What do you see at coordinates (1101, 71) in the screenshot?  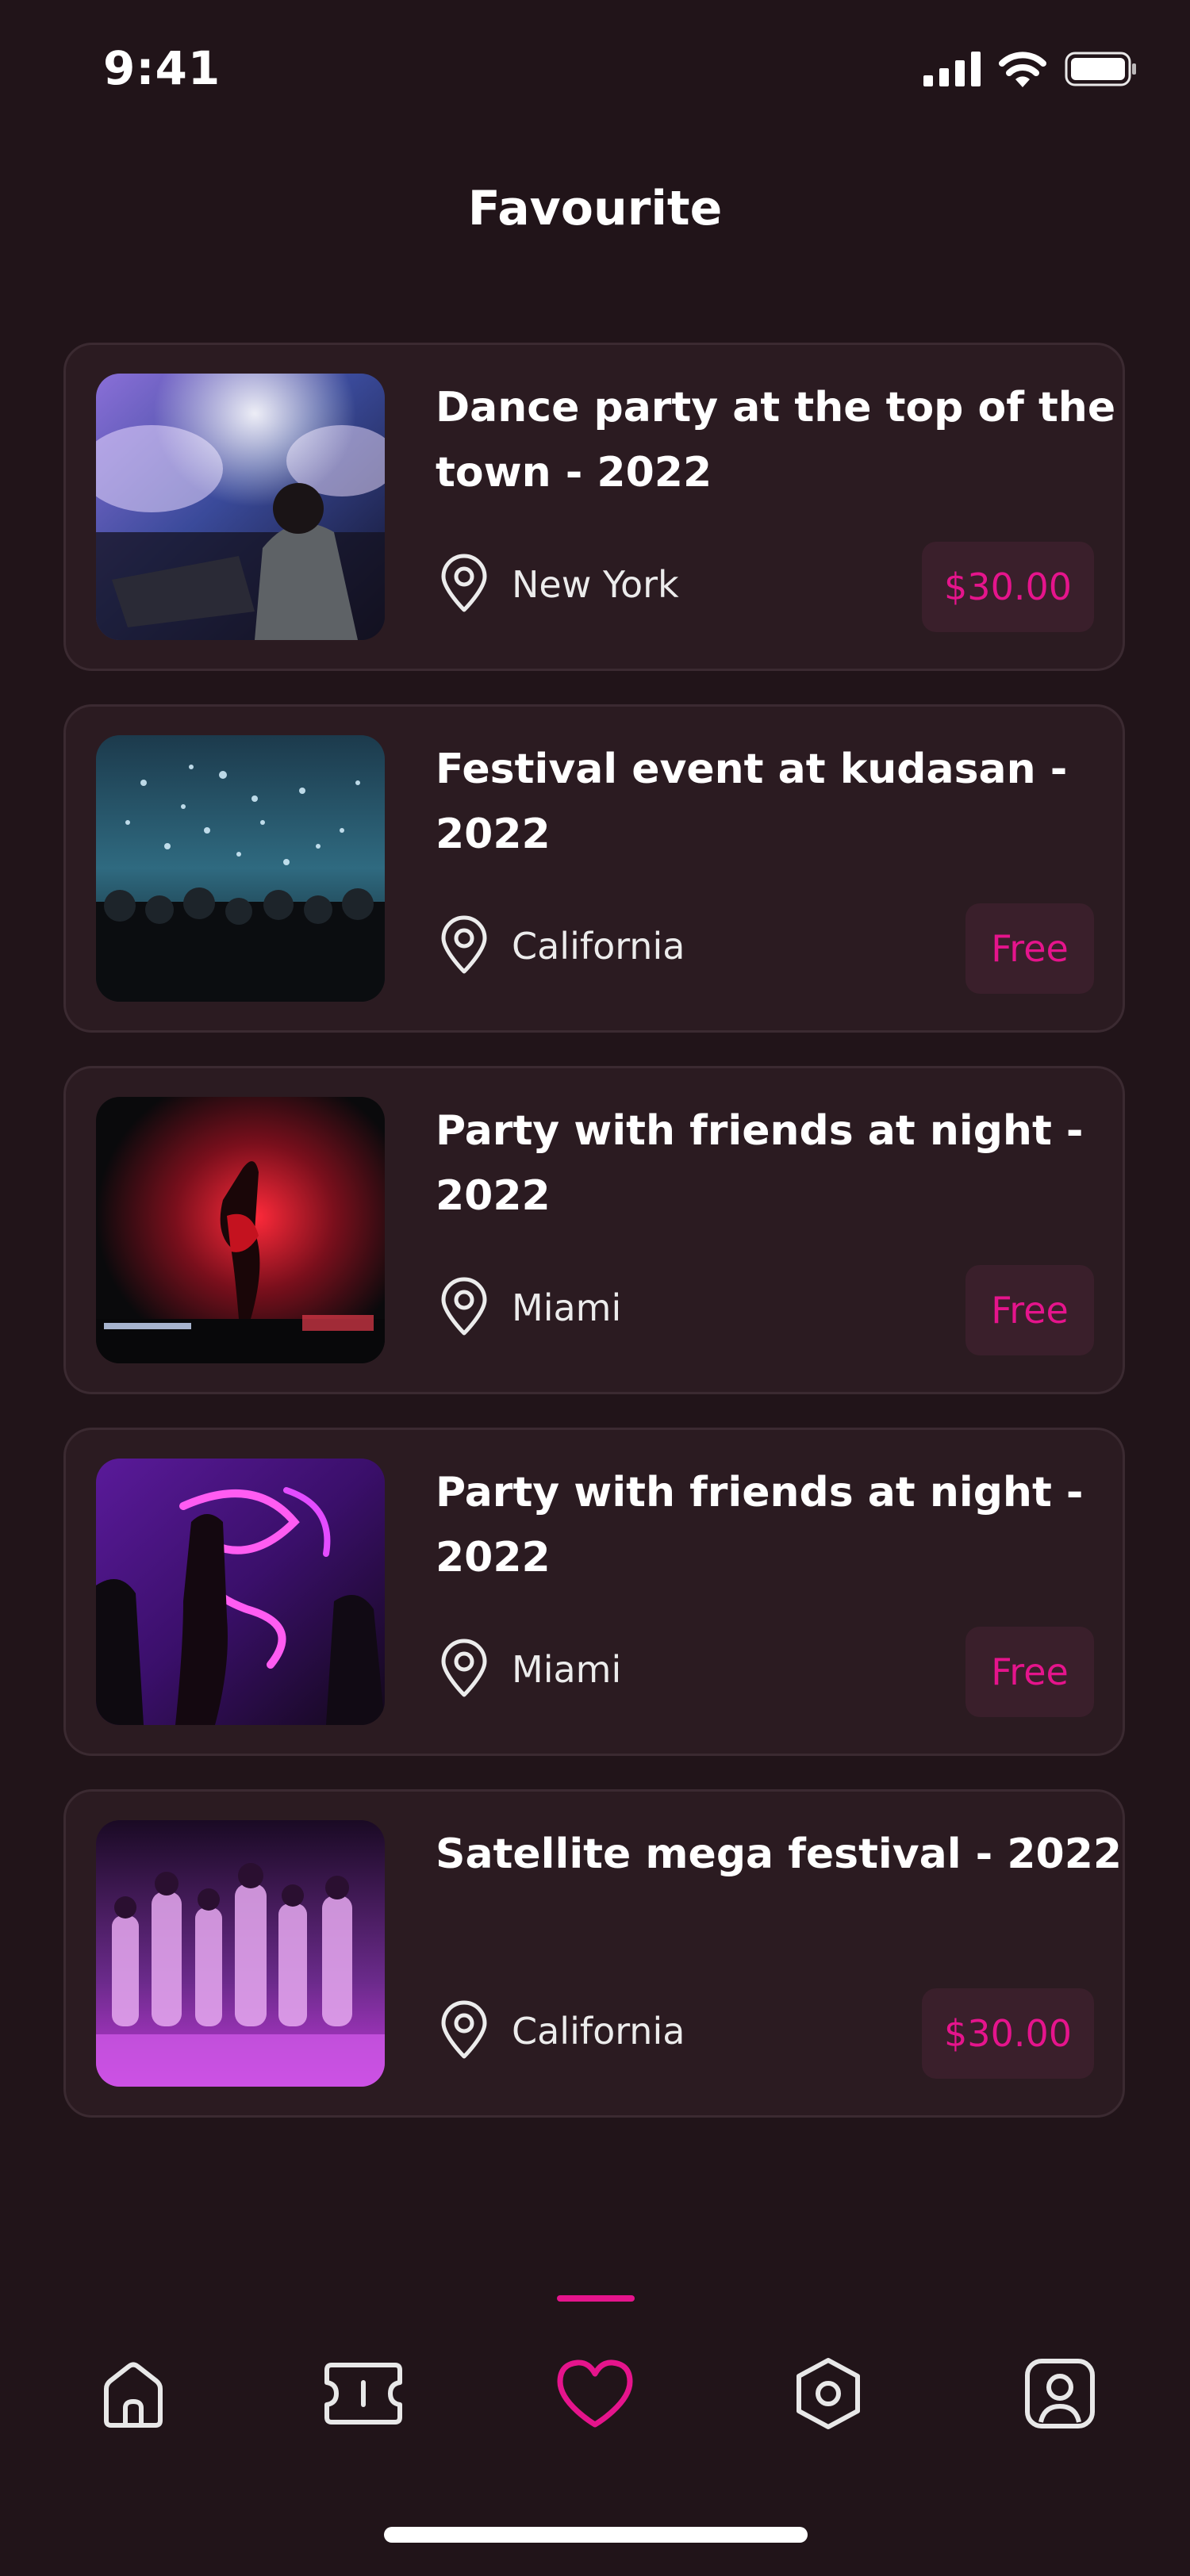 I see `battery-icon` at bounding box center [1101, 71].